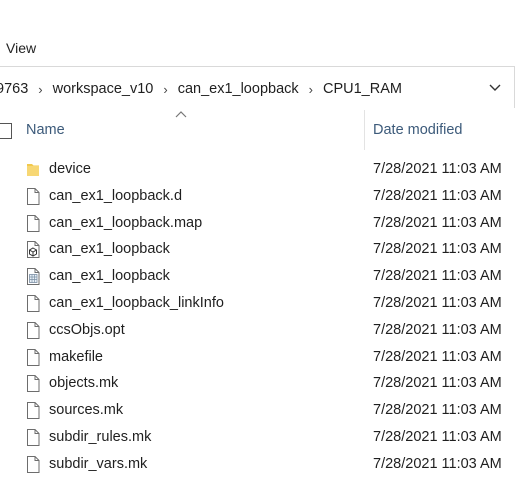 The width and height of the screenshot is (522, 480). Describe the element at coordinates (87, 329) in the screenshot. I see `file-name: ccsObjs.opt` at that location.